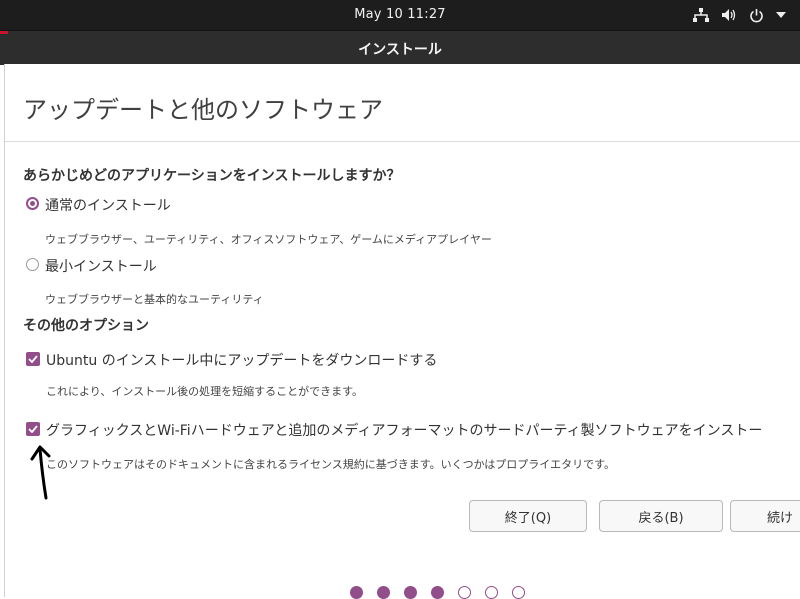  What do you see at coordinates (32, 203) in the screenshot?
I see `normal-install-radio` at bounding box center [32, 203].